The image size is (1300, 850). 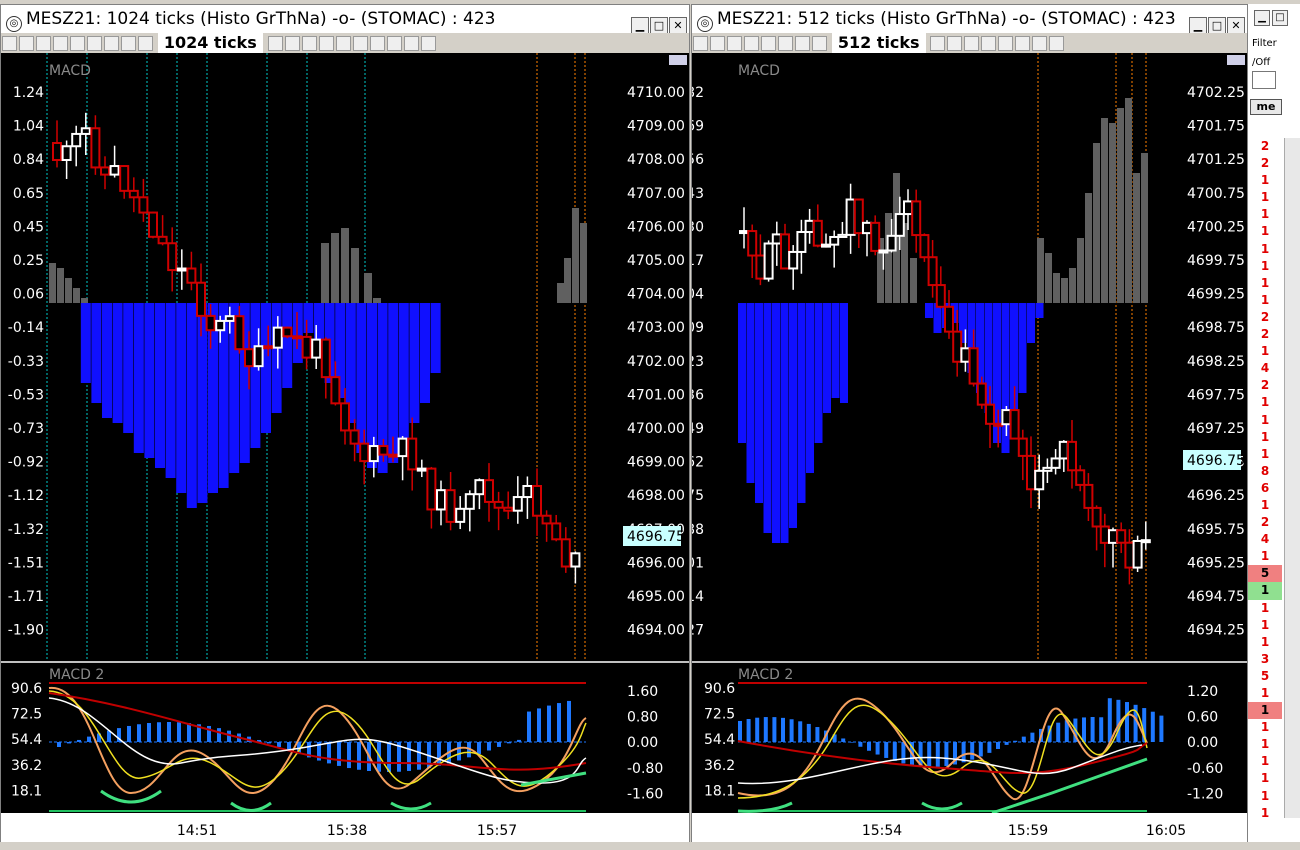 I want to click on stoch-axis-label: 0.60, so click(x=1202, y=718).